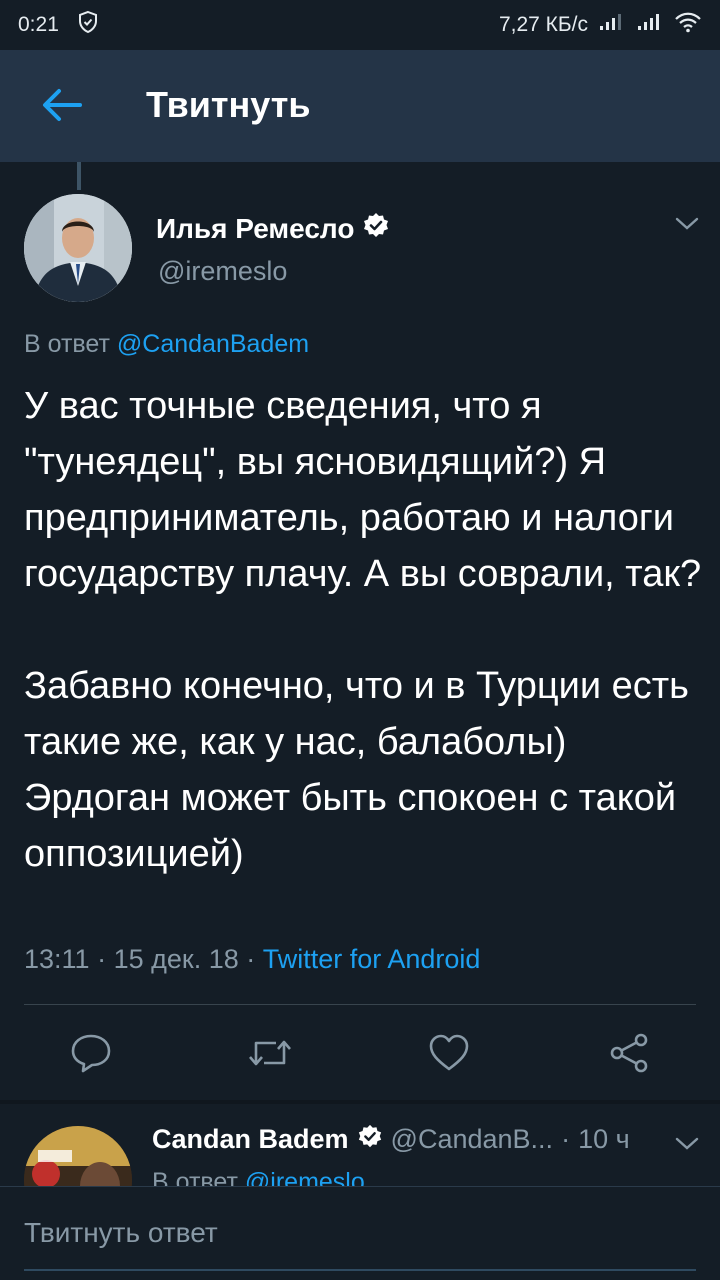 The image size is (720, 1280). What do you see at coordinates (604, 1139) in the screenshot?
I see `reply-time: 10 ч` at bounding box center [604, 1139].